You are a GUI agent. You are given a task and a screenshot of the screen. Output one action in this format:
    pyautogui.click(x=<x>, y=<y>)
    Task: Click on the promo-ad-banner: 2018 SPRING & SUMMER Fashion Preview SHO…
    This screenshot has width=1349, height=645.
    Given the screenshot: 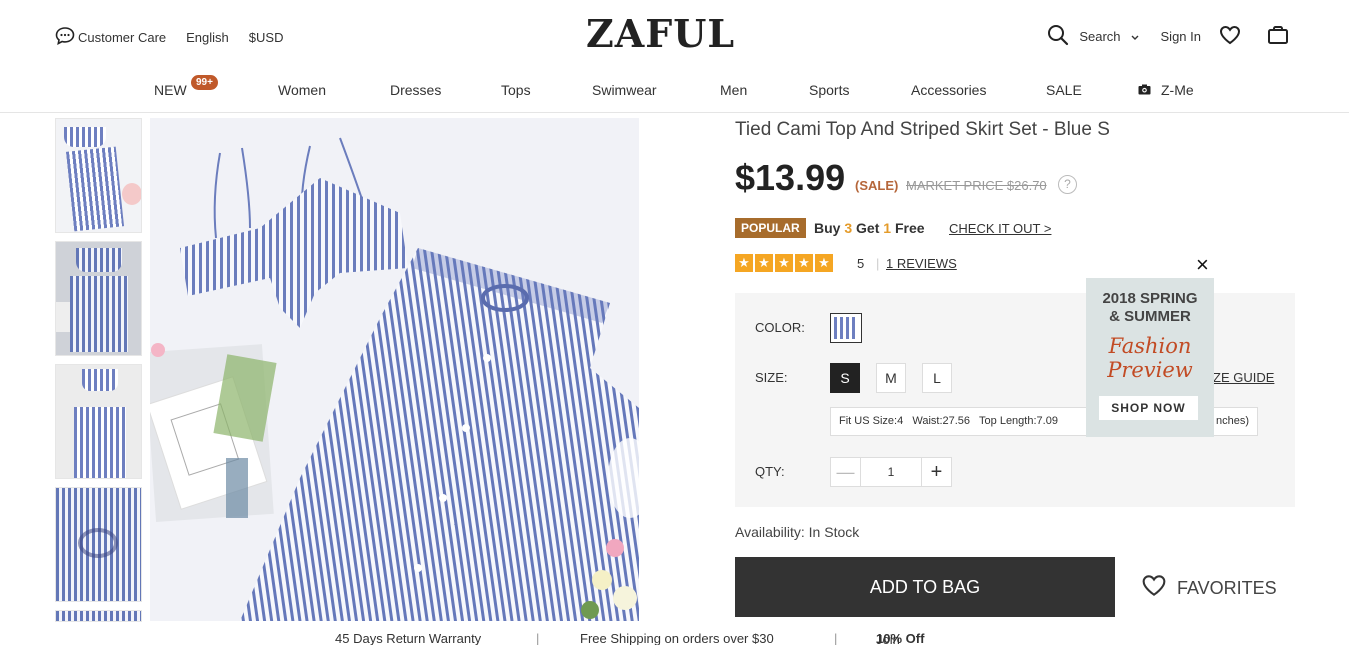 What is the action you would take?
    pyautogui.click(x=1150, y=357)
    